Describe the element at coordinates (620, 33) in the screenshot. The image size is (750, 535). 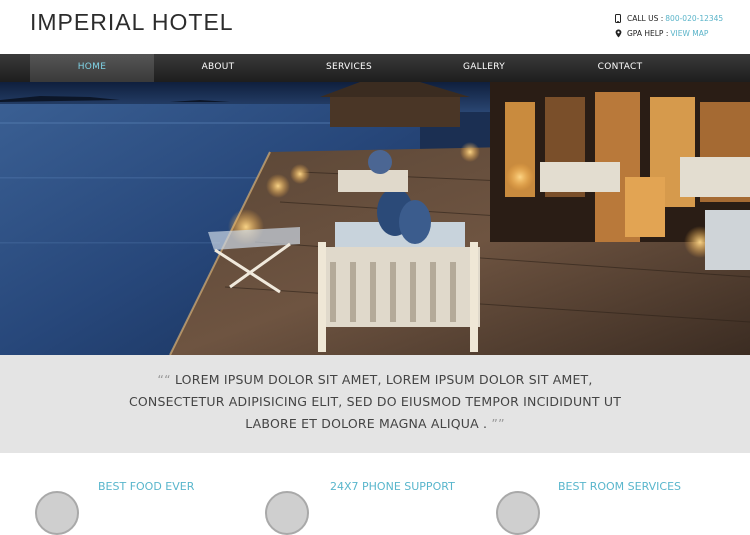
I see `map-pin-icon` at that location.